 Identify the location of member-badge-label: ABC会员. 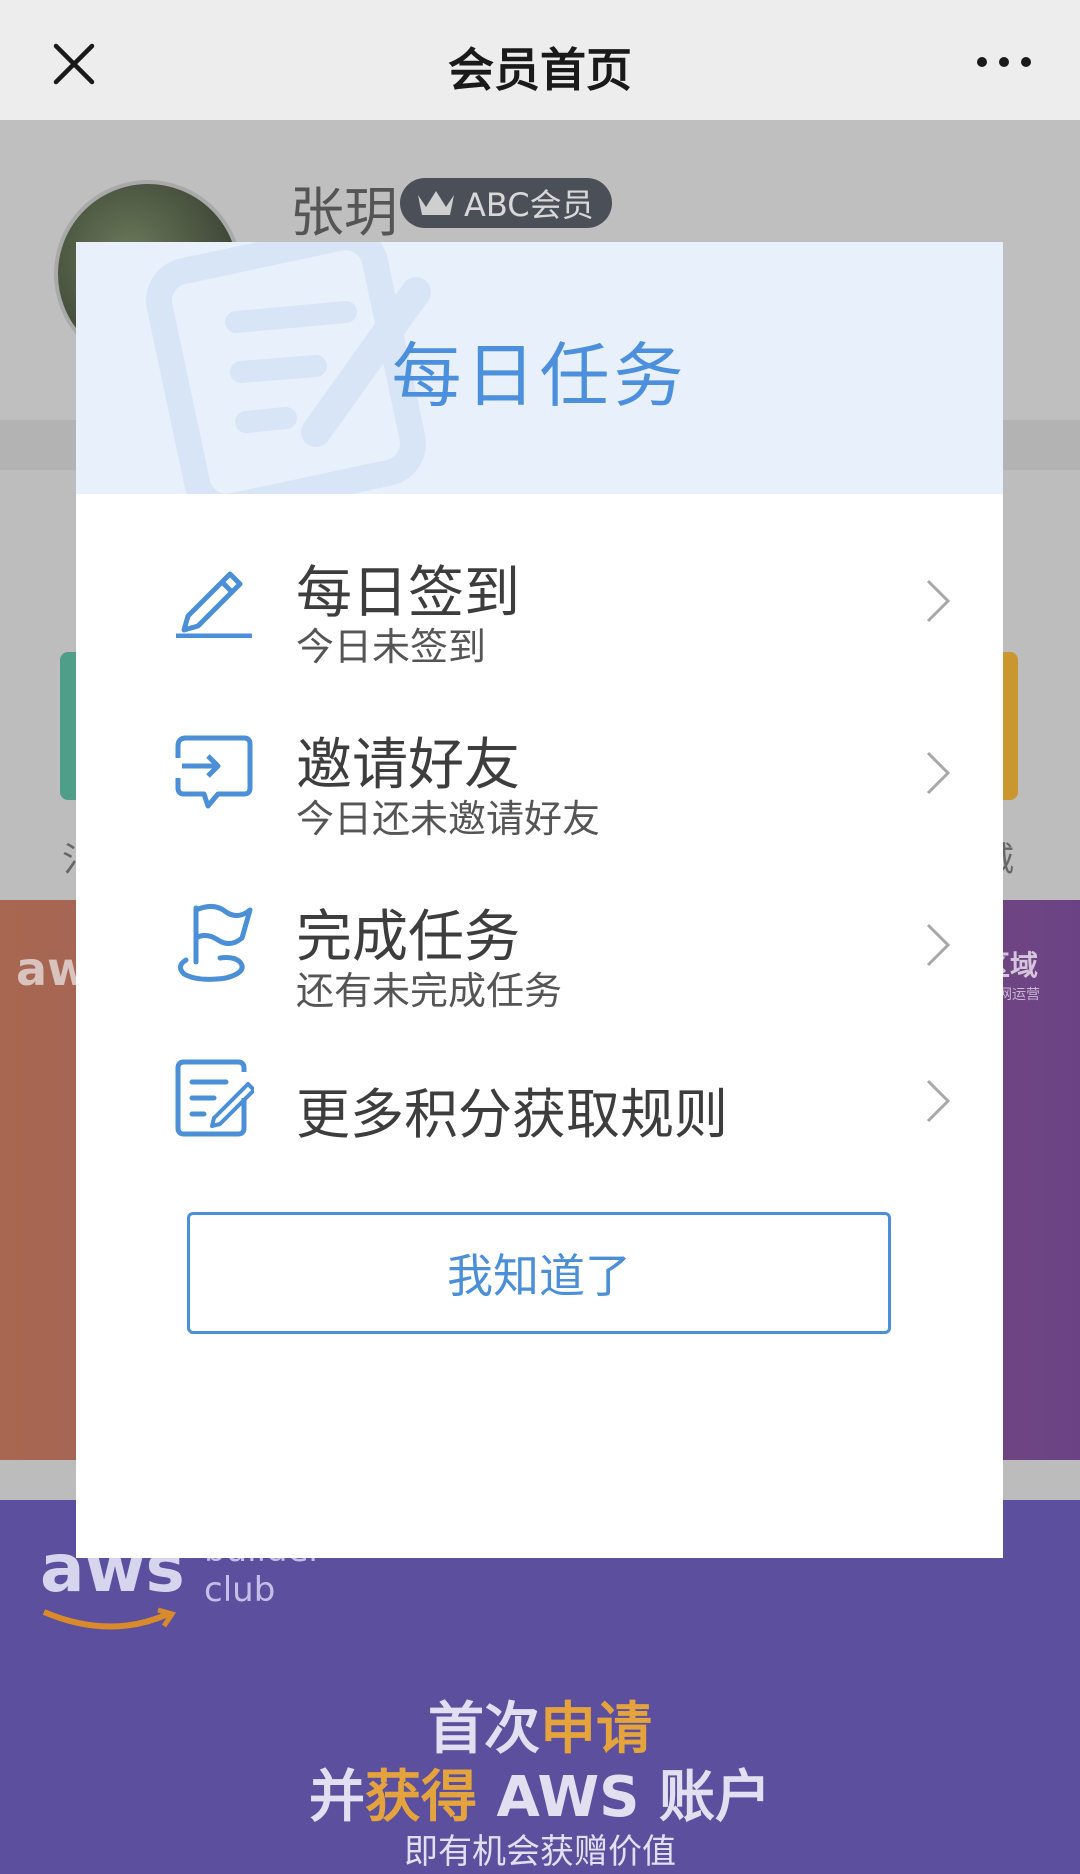
(529, 205).